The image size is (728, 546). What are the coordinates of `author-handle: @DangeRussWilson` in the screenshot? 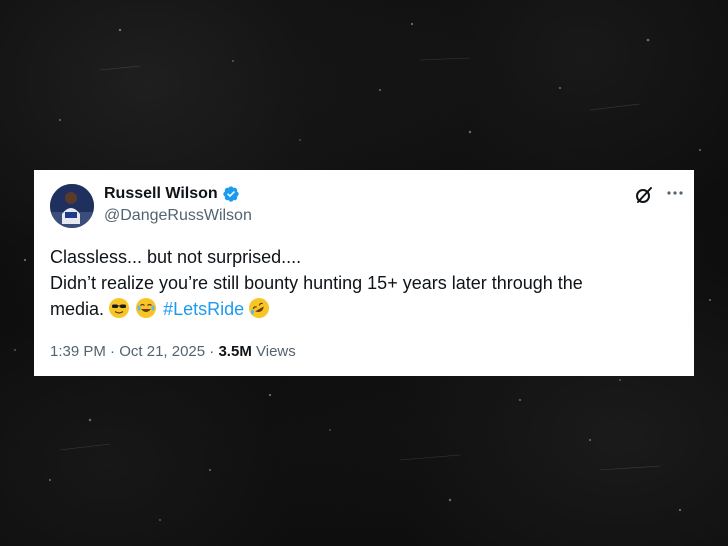 It's located at (178, 216).